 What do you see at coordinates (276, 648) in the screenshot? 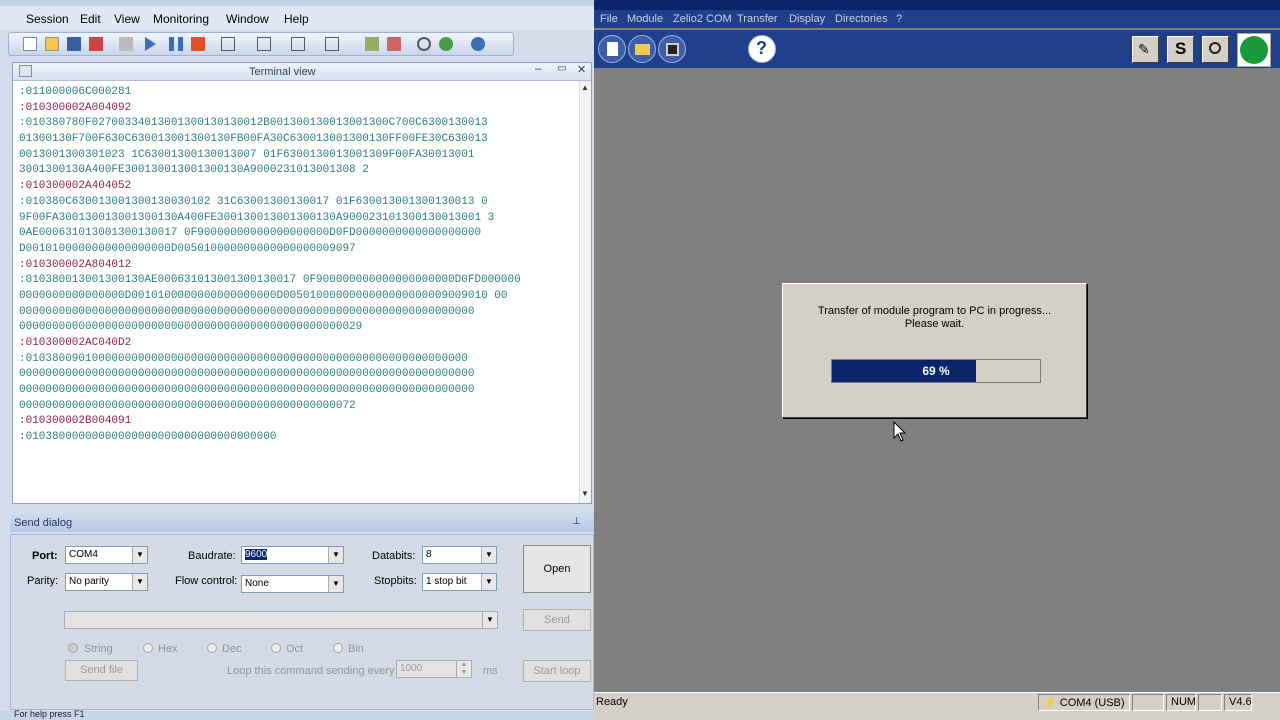
I see `radio-oct` at bounding box center [276, 648].